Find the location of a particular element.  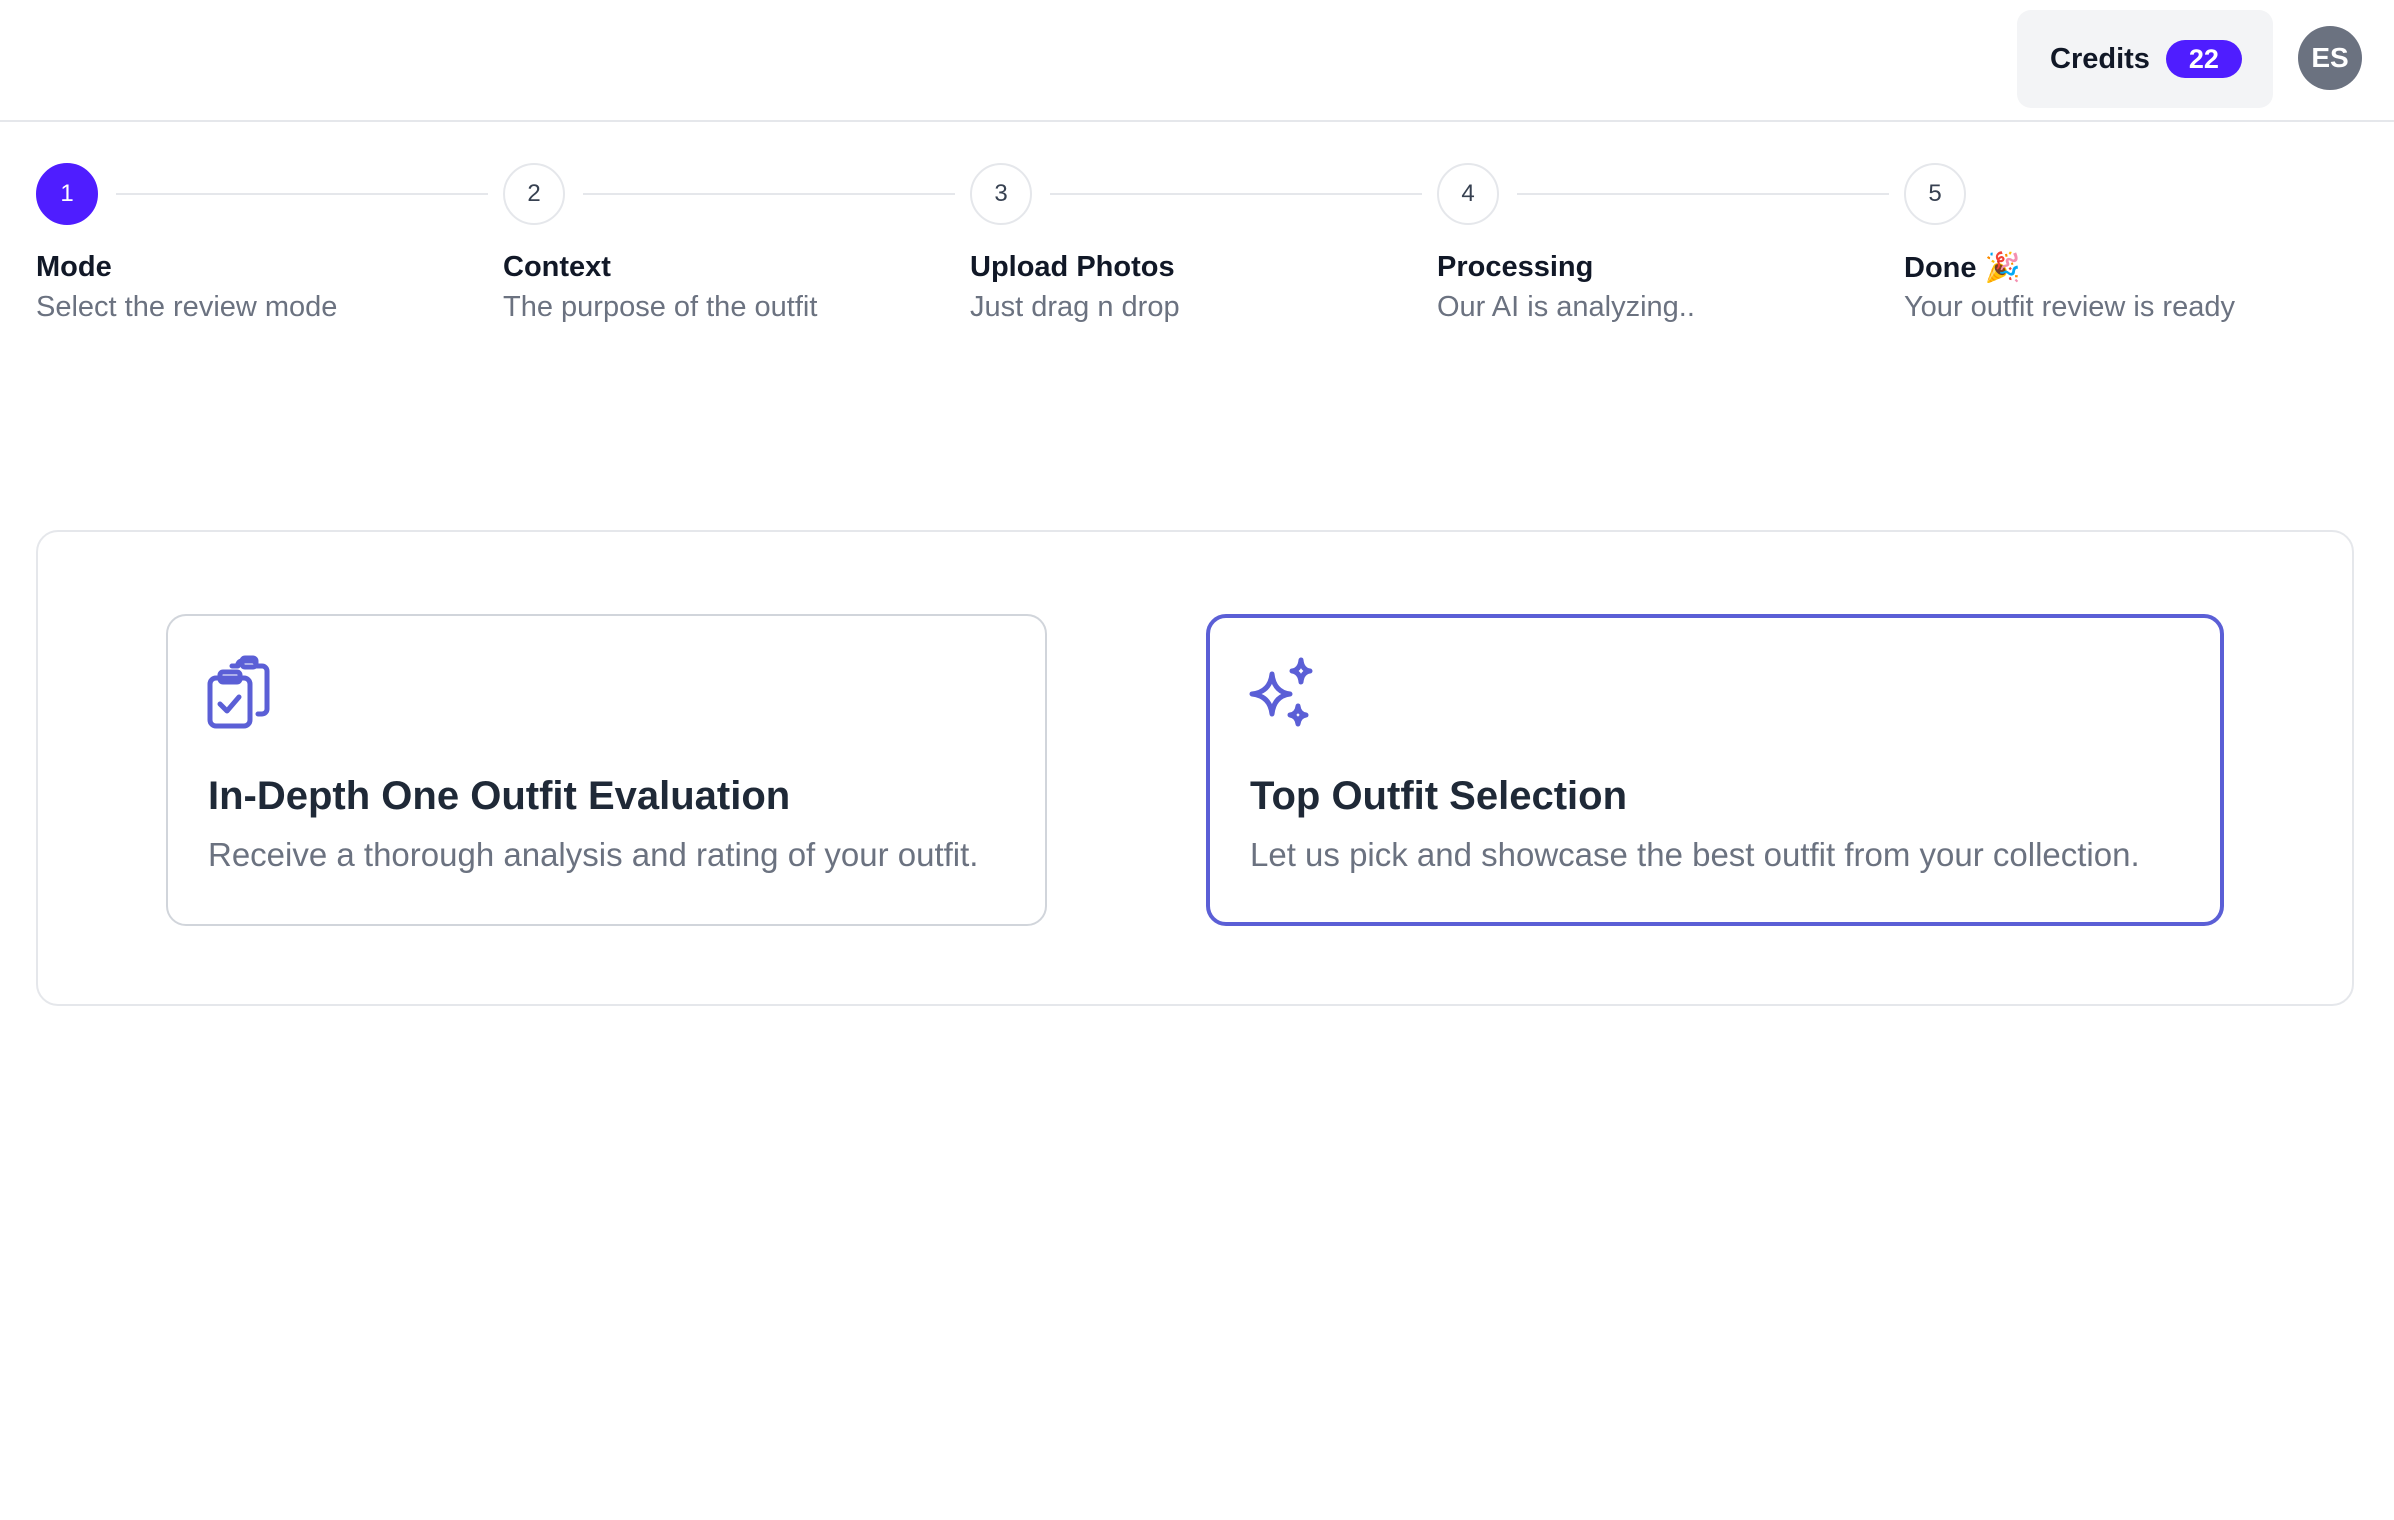

mode-card-title: Top Outfit Selection is located at coordinates (1439, 796).